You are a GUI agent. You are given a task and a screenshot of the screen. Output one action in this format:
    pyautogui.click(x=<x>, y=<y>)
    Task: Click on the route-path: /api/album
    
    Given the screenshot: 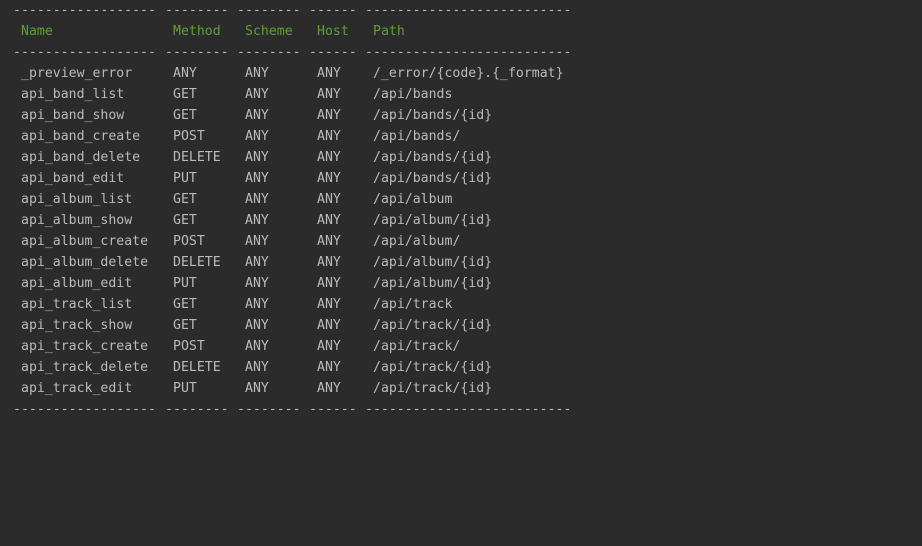 What is the action you would take?
    pyautogui.click(x=413, y=199)
    